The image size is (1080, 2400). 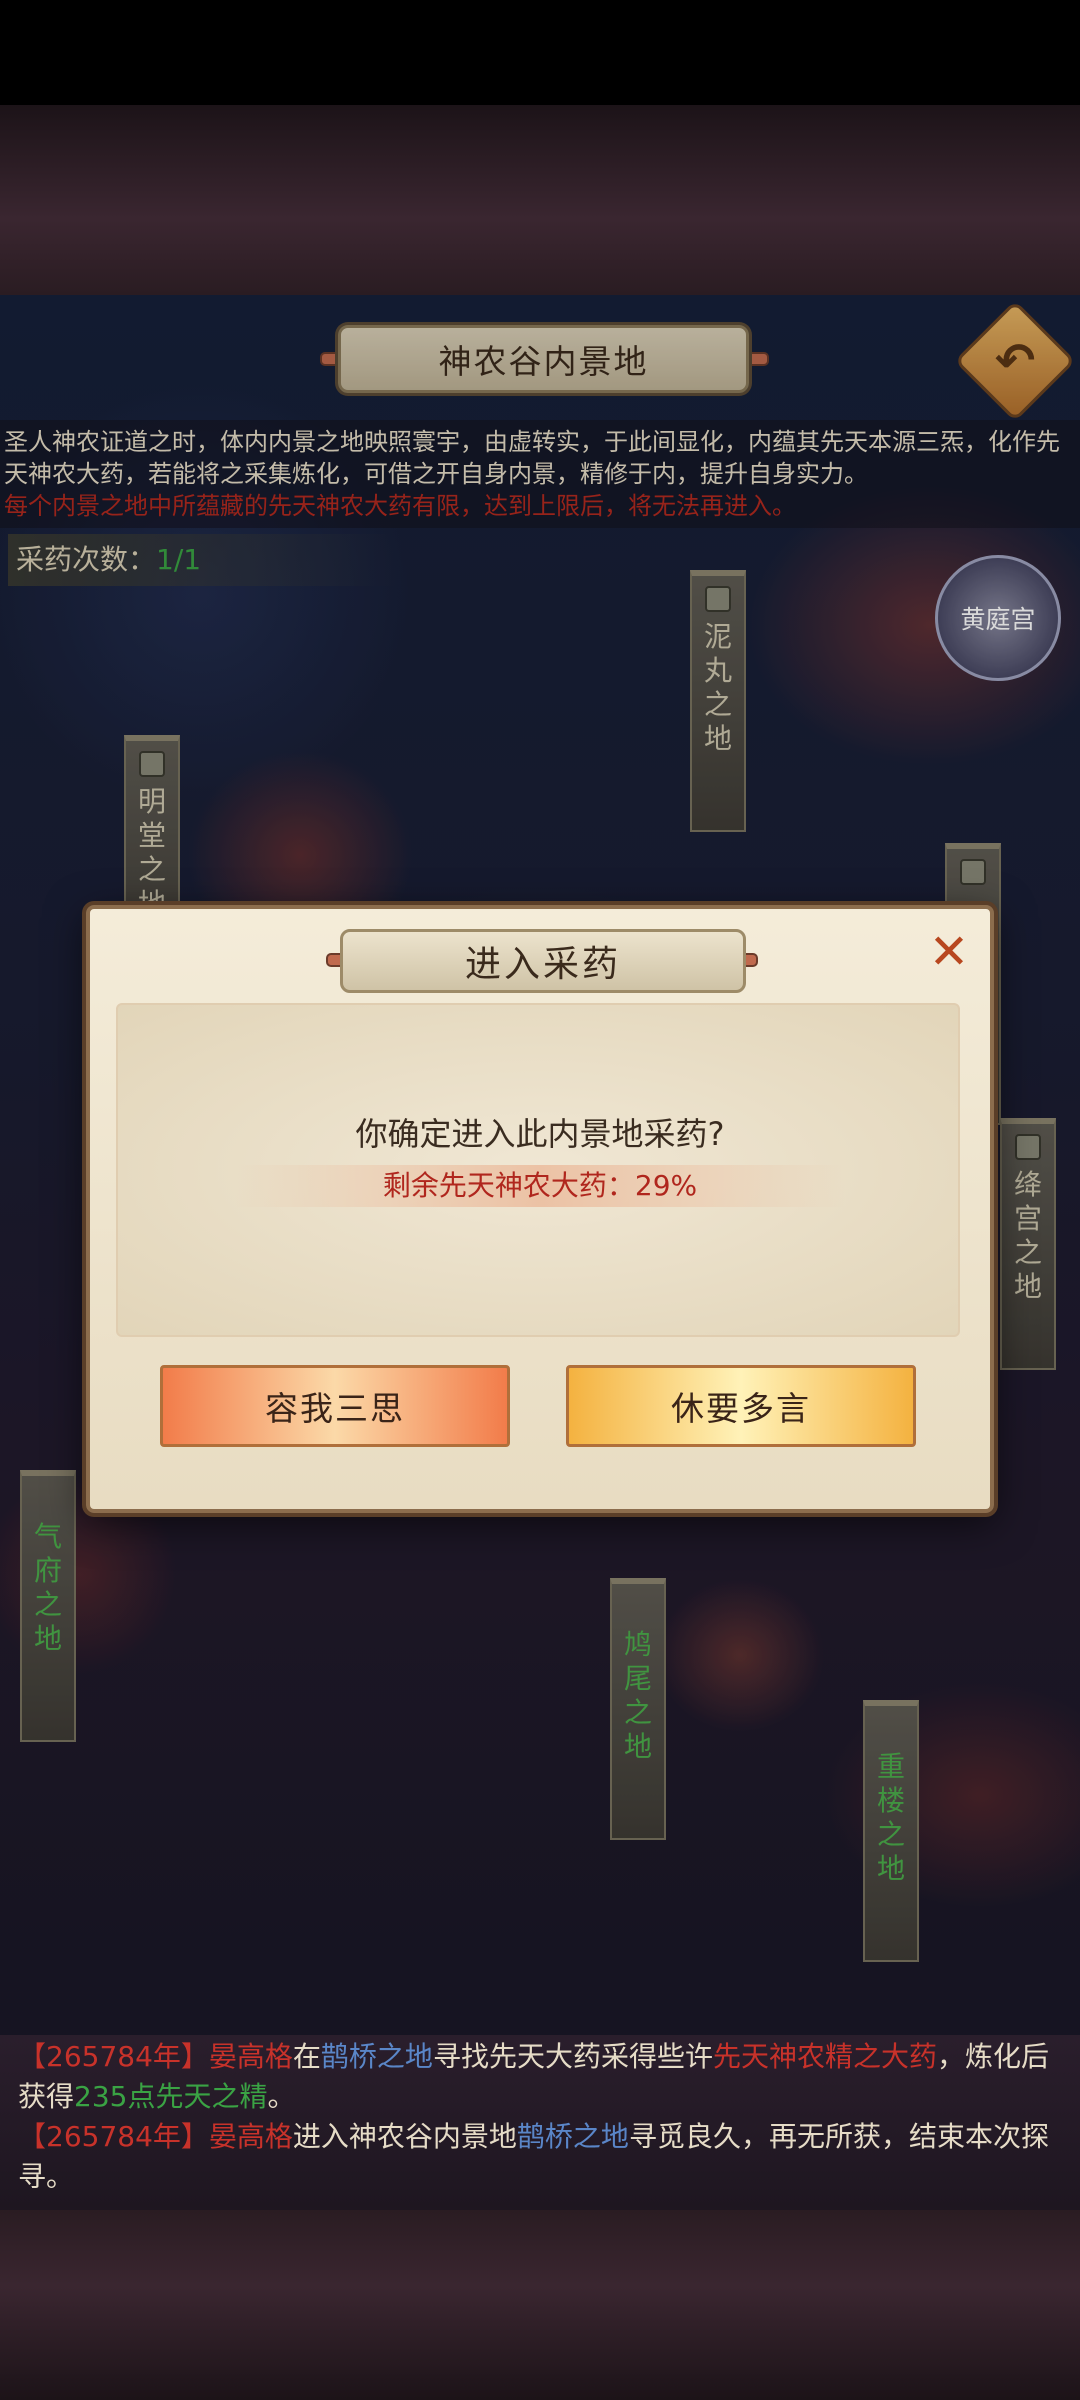 I want to click on close-icon: ✕, so click(x=949, y=952).